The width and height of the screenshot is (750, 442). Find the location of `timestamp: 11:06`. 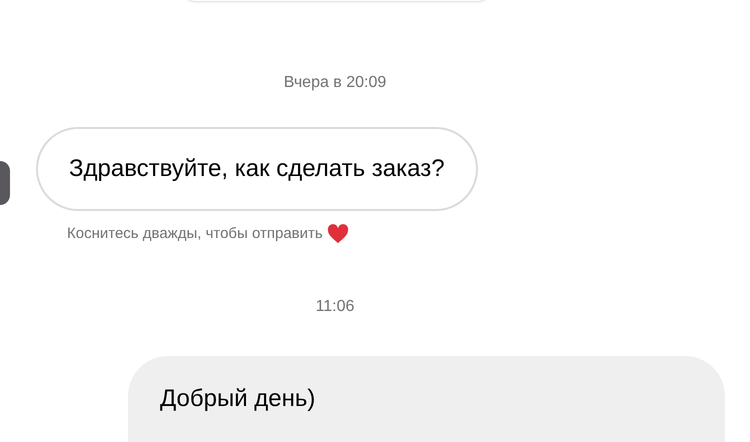

timestamp: 11:06 is located at coordinates (335, 306).